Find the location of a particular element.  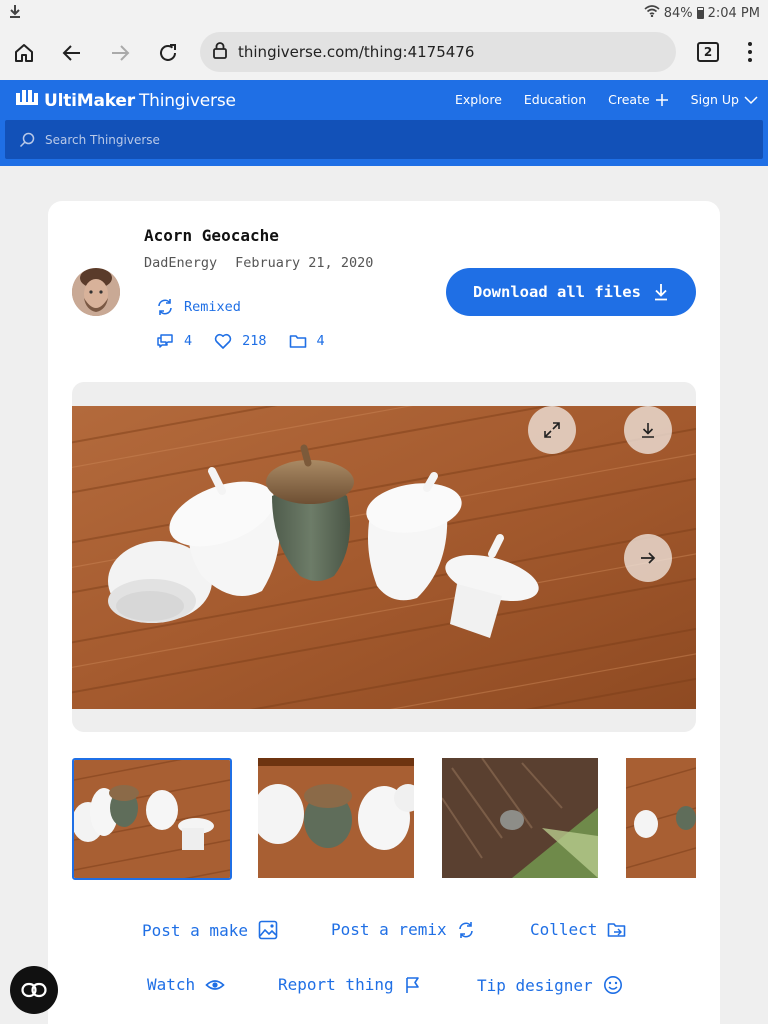

tab-switcher-button: 2 is located at coordinates (708, 52).